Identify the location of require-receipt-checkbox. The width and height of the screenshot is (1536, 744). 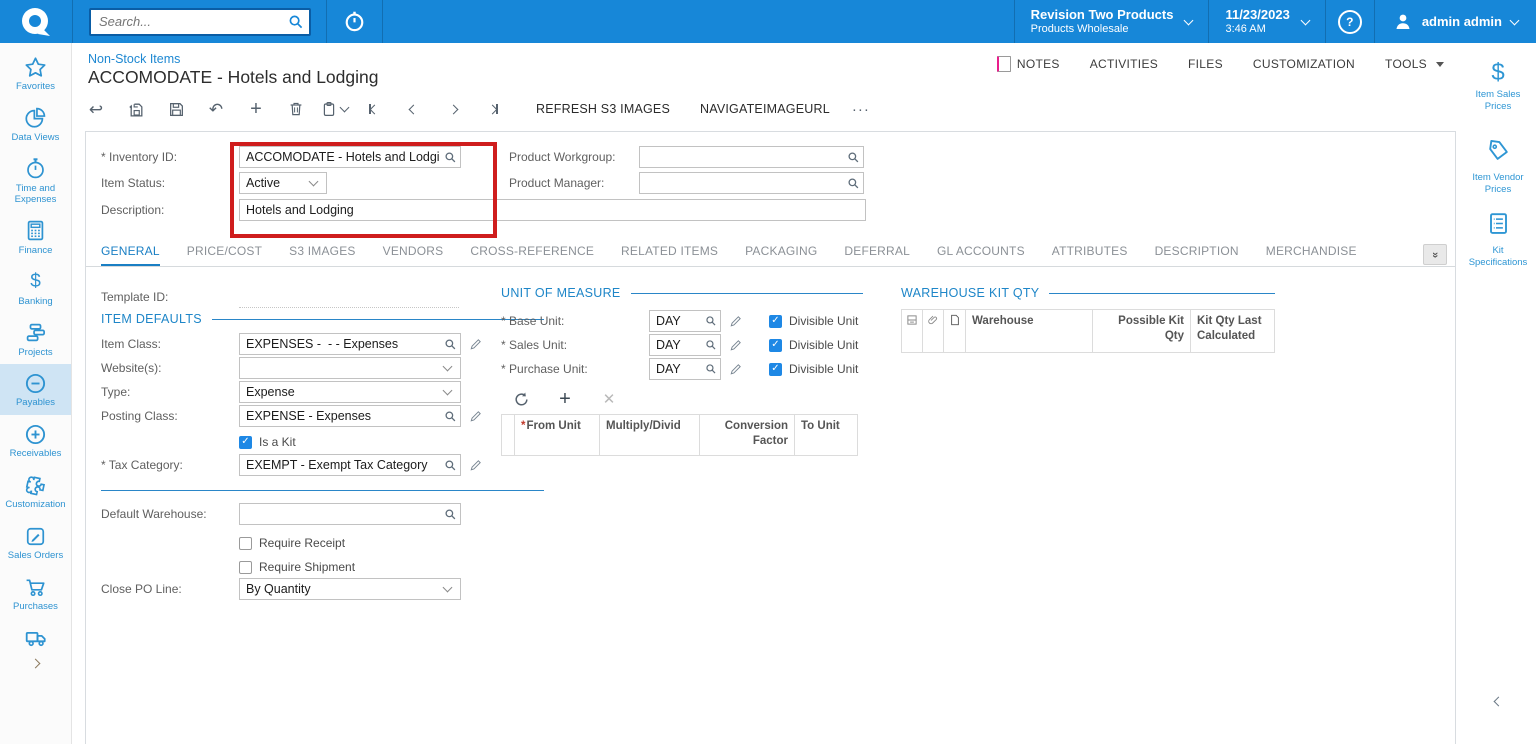
(245, 543).